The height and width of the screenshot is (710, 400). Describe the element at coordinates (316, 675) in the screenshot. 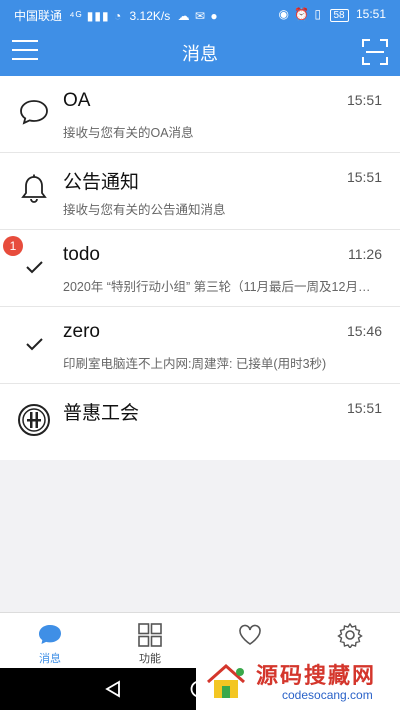

I see `watermark-title: 源码搜藏网` at that location.